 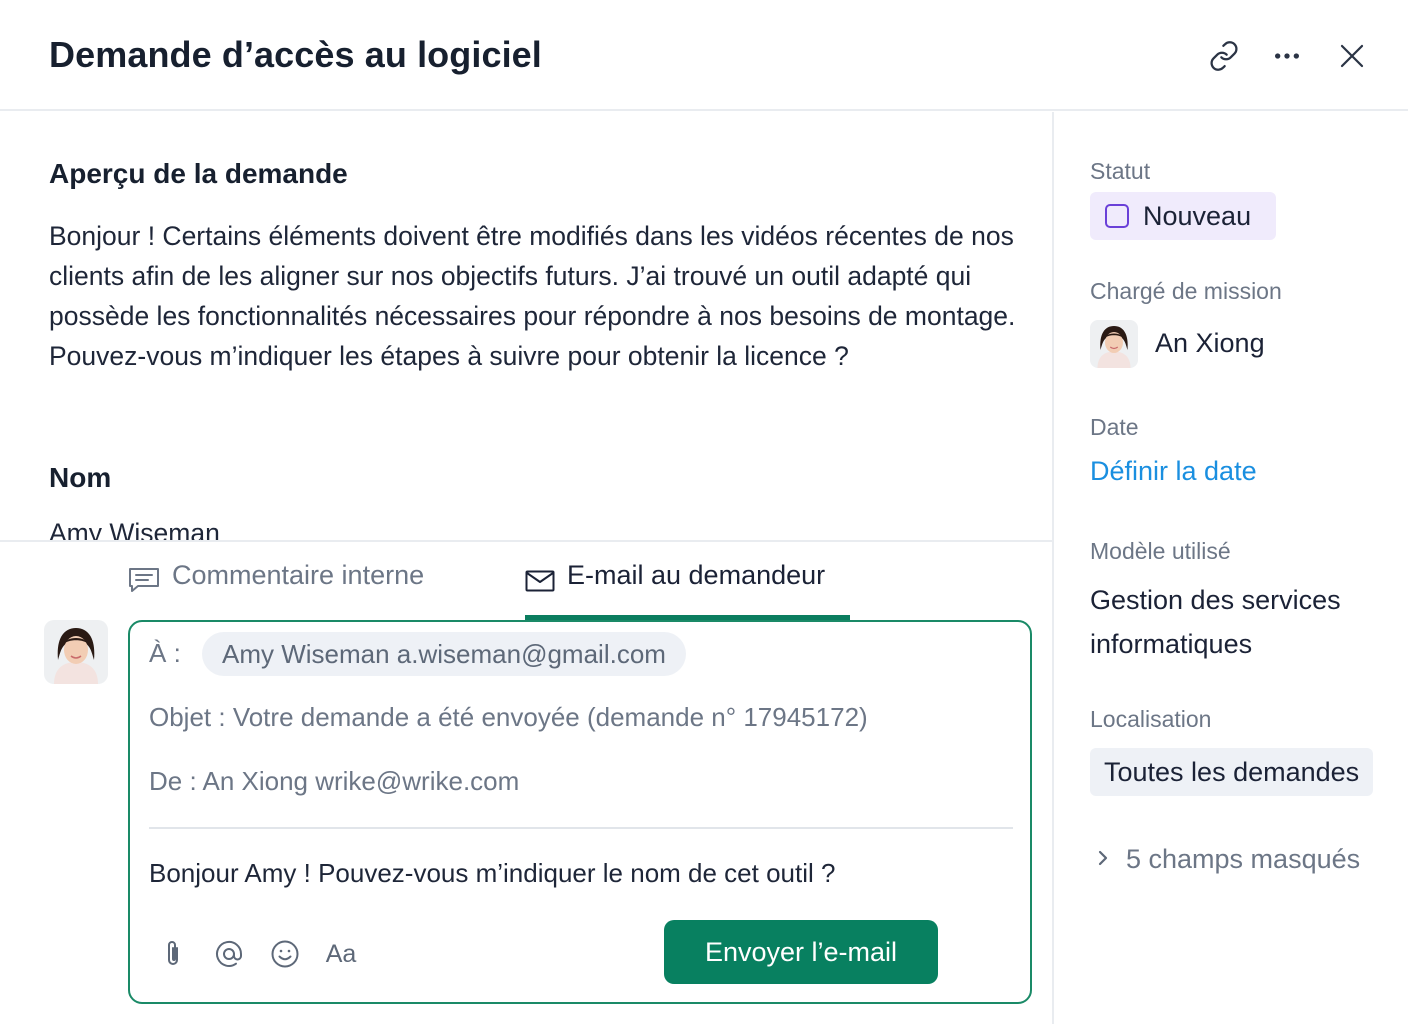 I want to click on template-value: Gestion des services informatiques, so click(x=1215, y=622).